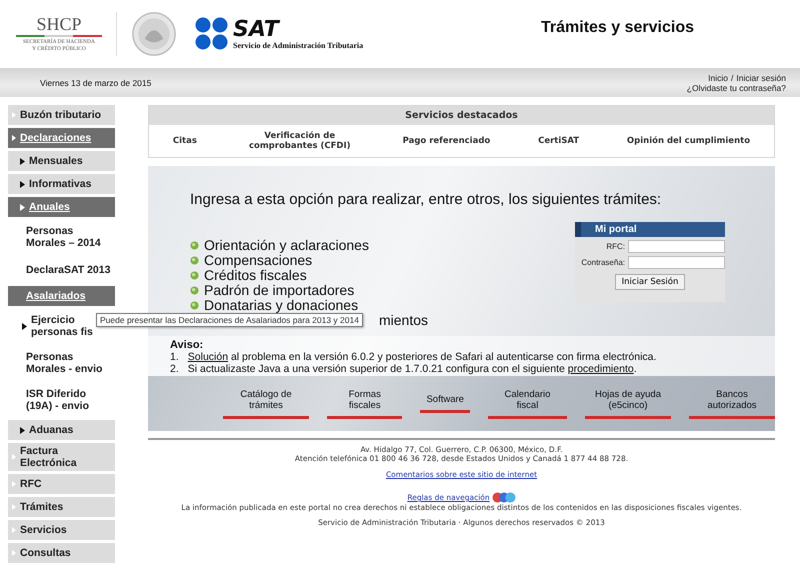  Describe the element at coordinates (286, 245) in the screenshot. I see `bullet-text: Orientación y aclaraciones` at that location.